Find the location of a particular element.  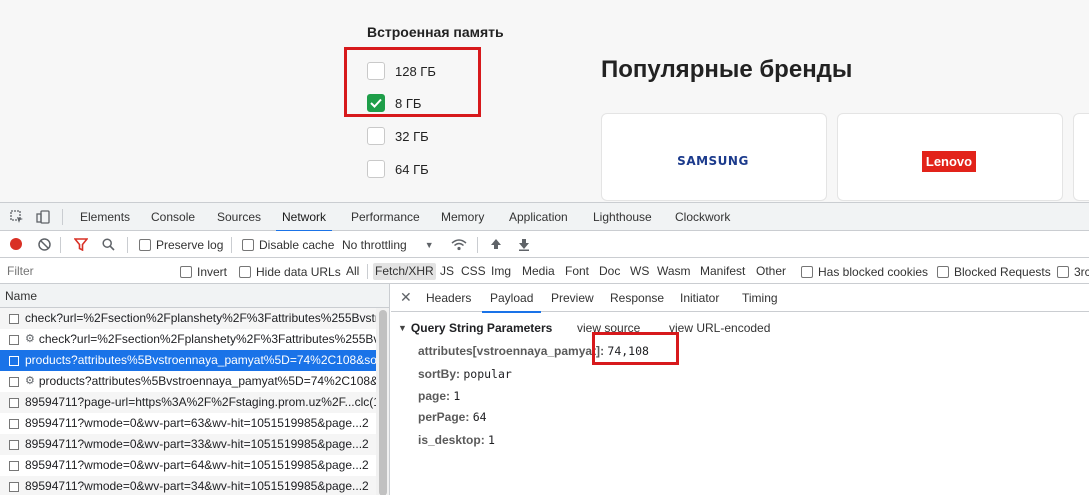

record-icon is located at coordinates (16, 244).